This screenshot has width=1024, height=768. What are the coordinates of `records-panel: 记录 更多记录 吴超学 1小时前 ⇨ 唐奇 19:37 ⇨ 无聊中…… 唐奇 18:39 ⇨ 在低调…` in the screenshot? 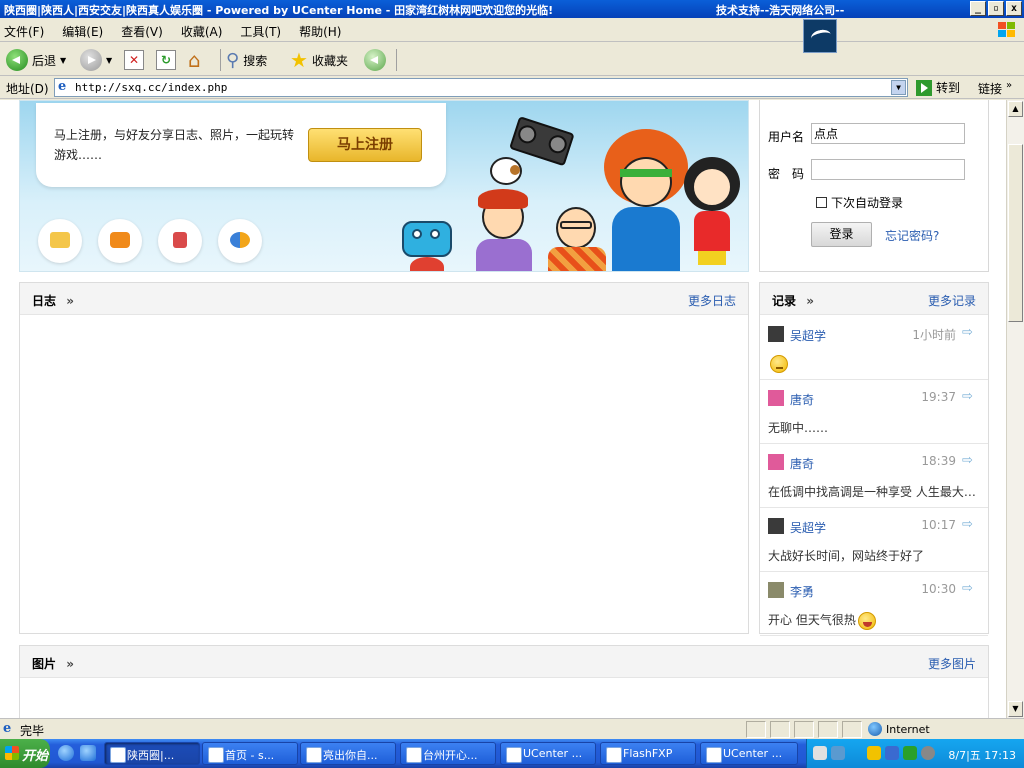 It's located at (874, 459).